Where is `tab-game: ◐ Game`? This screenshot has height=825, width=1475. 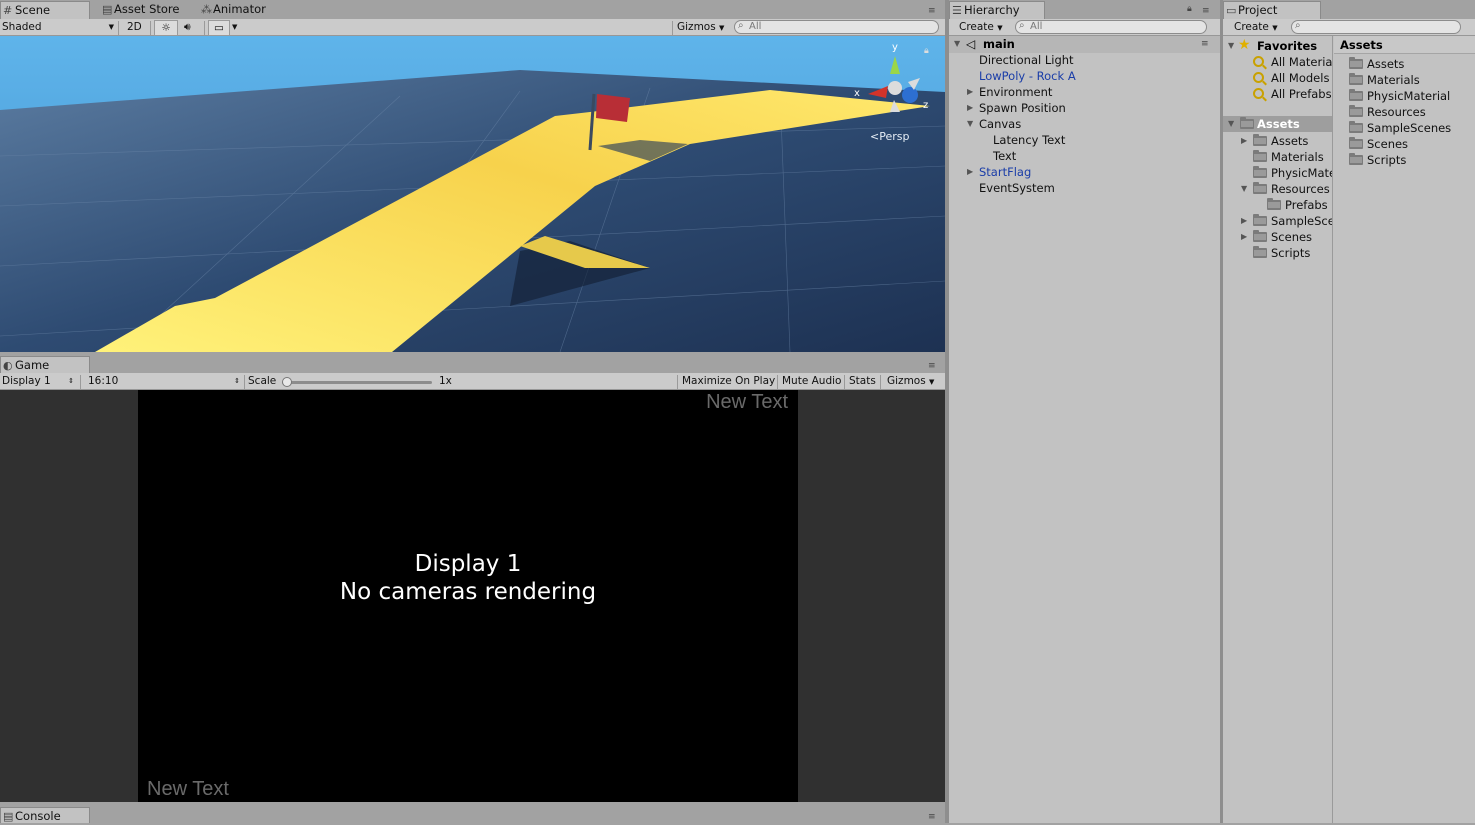 tab-game: ◐ Game is located at coordinates (45, 365).